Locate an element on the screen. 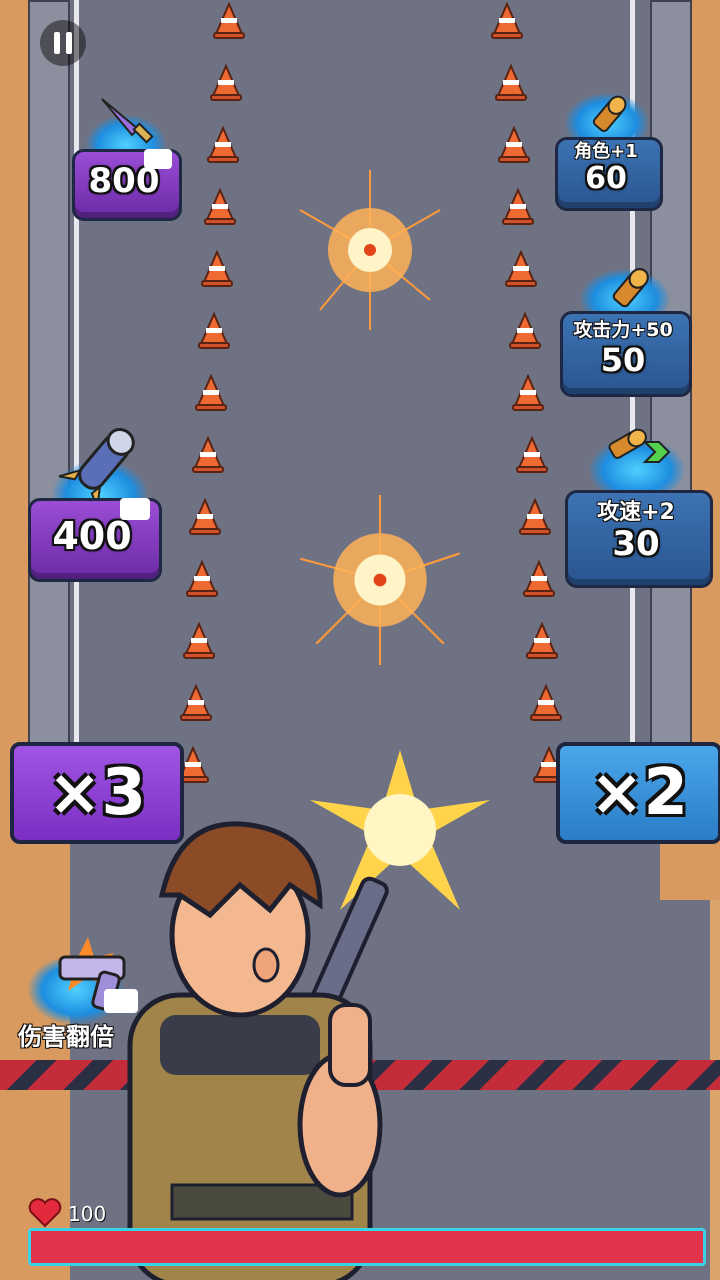 This screenshot has height=1280, width=720. pickup-character-value: 60 is located at coordinates (606, 178).